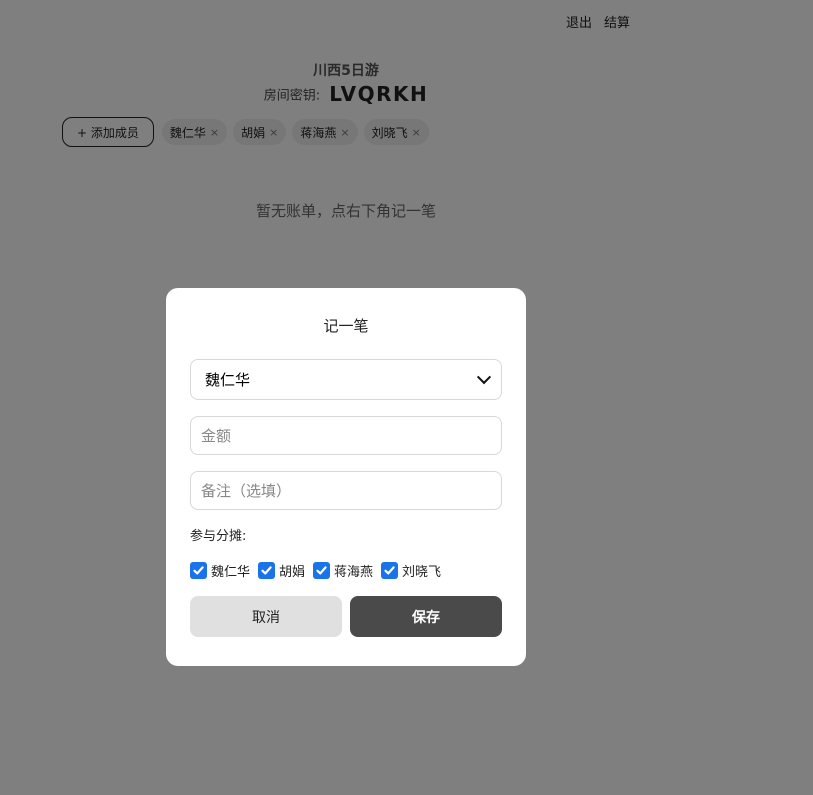 This screenshot has width=813, height=795. I want to click on chevron-down-icon, so click(484, 376).